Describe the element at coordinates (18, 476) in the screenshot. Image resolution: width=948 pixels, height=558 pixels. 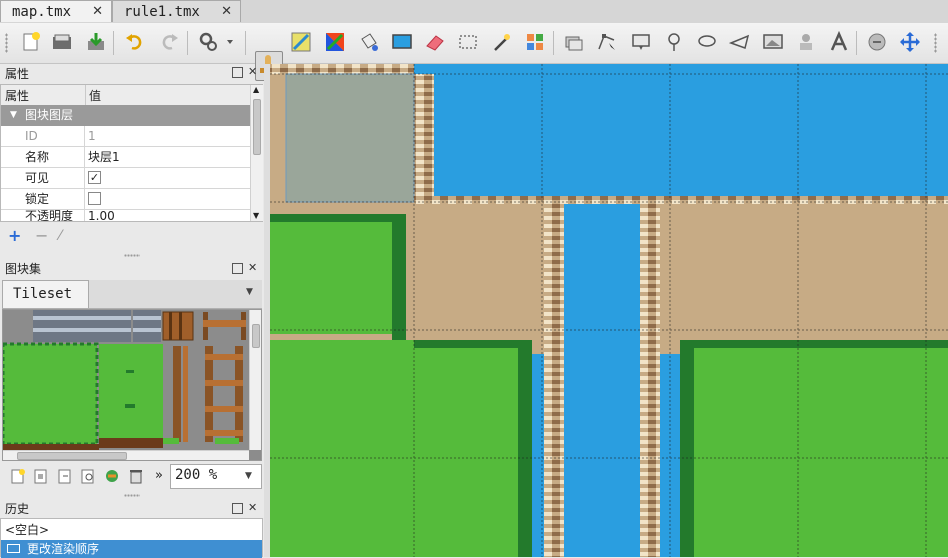
I see `new-tileset-icon` at that location.